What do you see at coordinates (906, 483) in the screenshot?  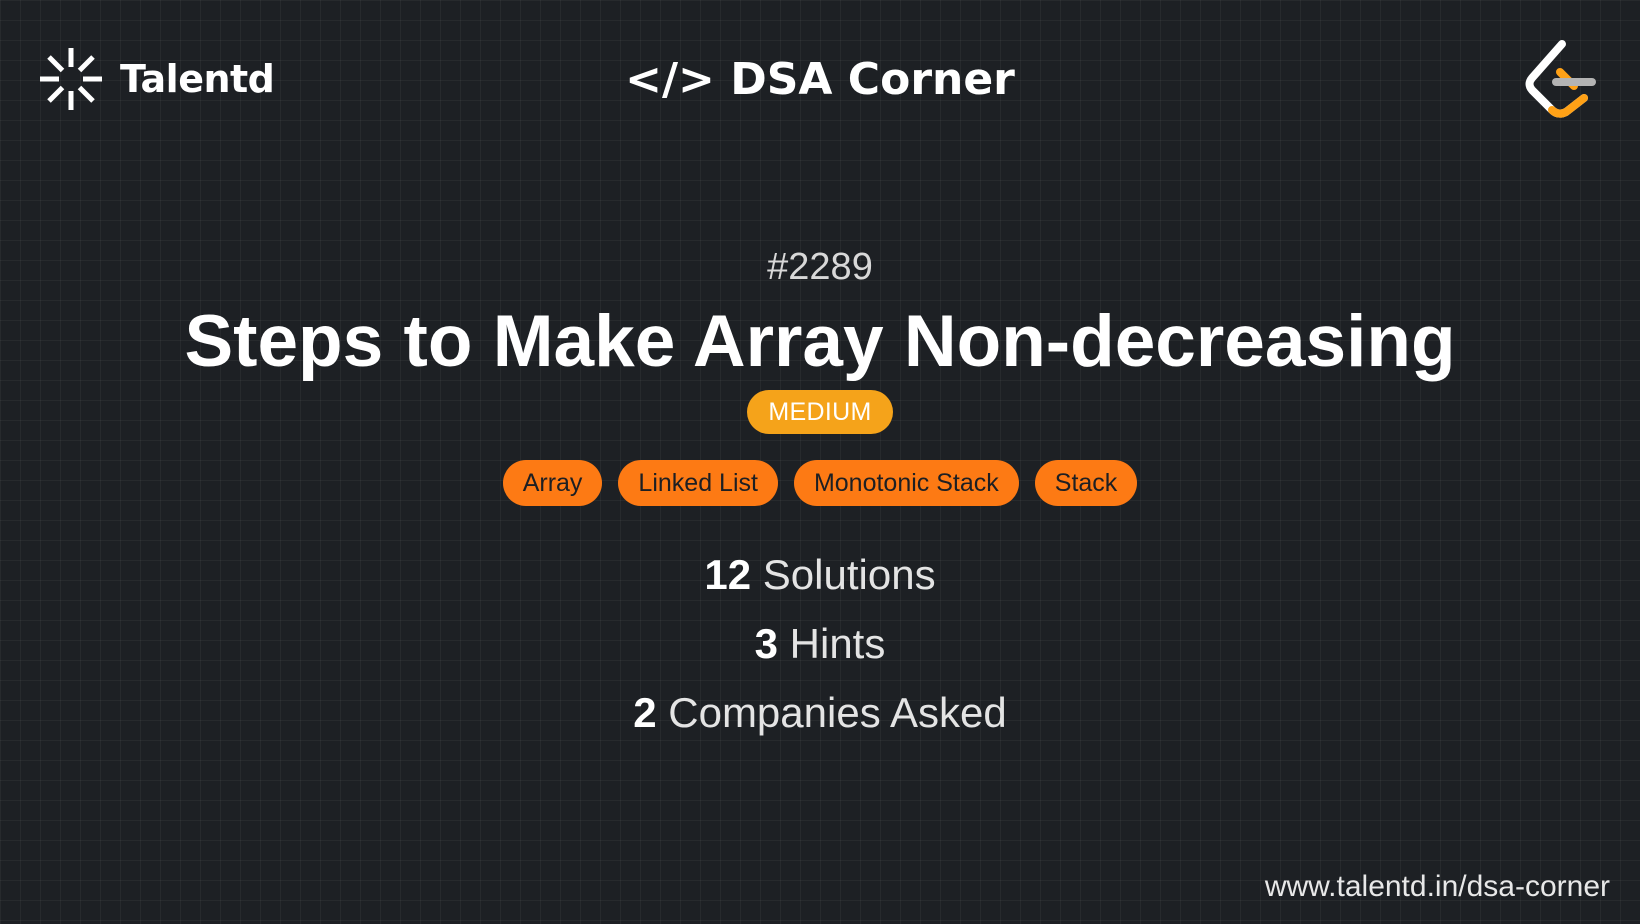 I see `tag-monotonic-stack: Monotonic Stack` at bounding box center [906, 483].